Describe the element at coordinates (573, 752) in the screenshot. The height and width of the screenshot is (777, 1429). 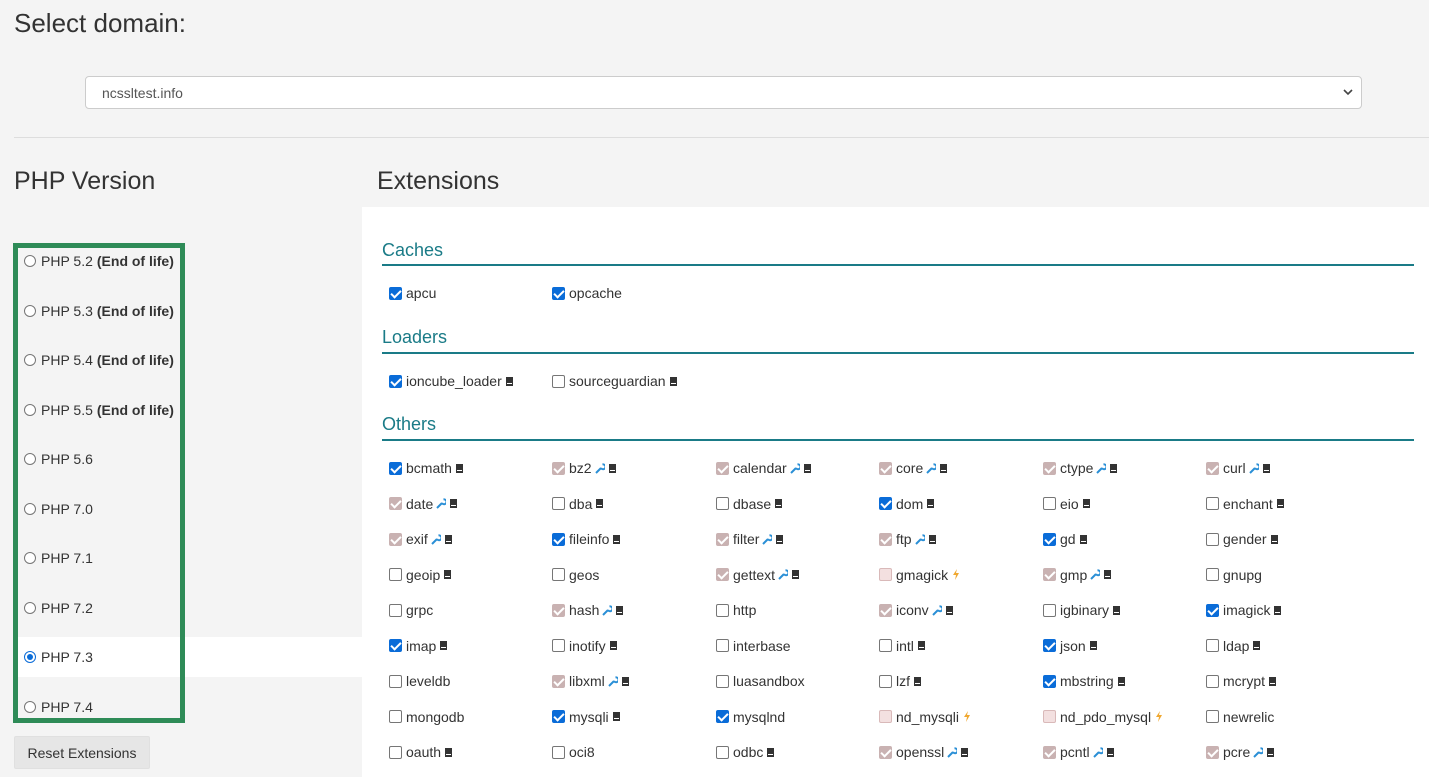
I see `extension-item: oci8` at that location.